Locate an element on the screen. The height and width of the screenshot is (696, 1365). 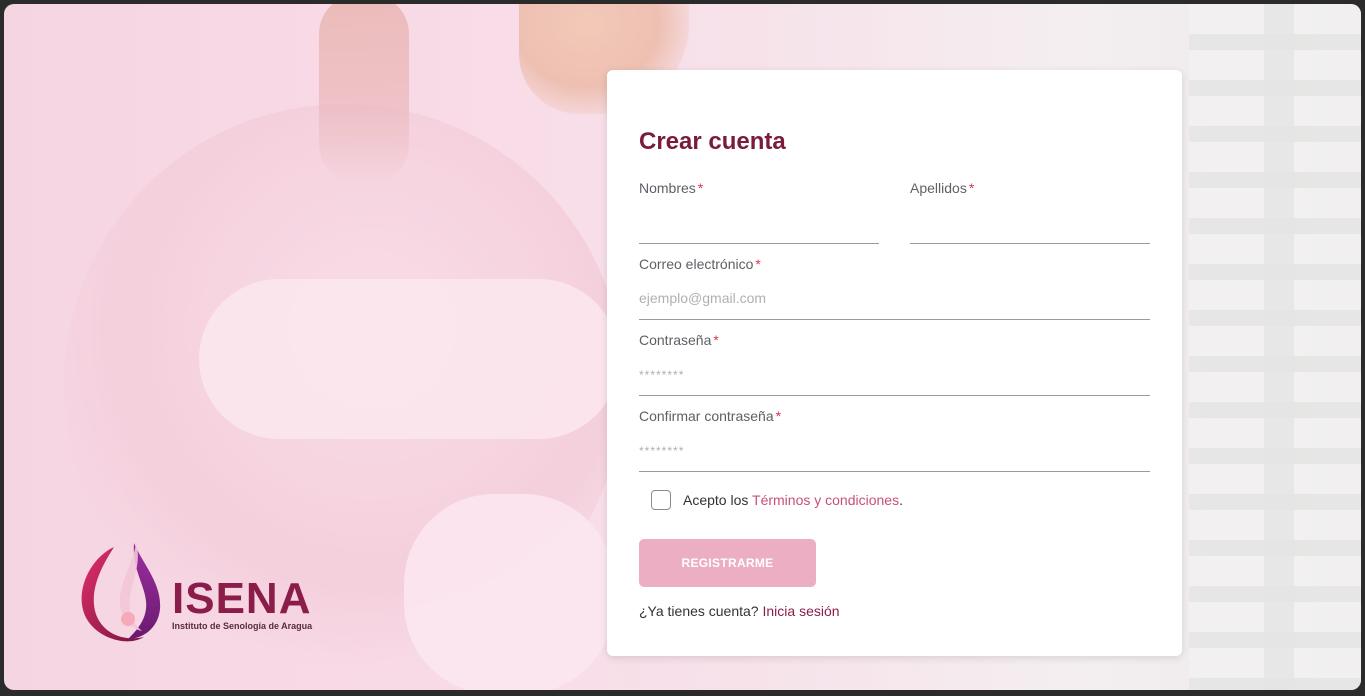
page-title: Crear cuenta is located at coordinates (712, 141).